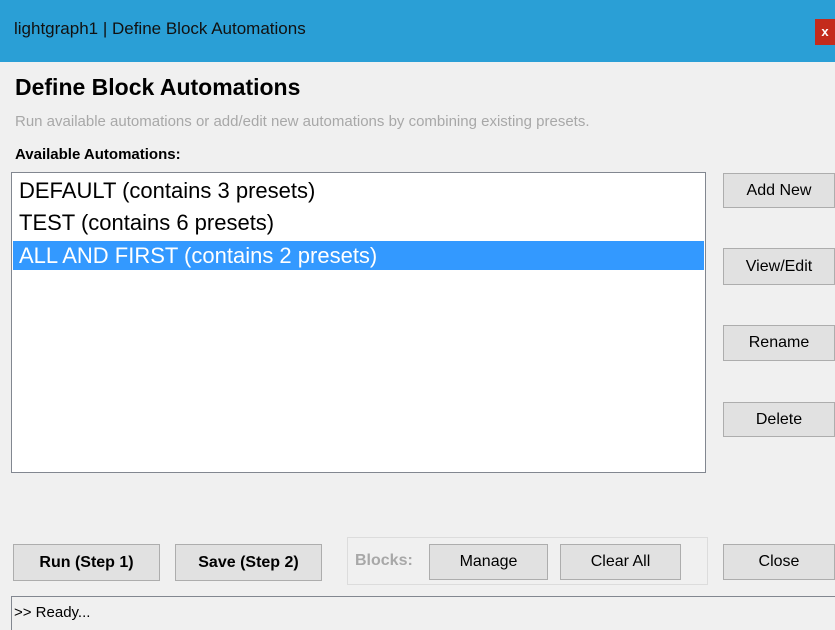 The image size is (835, 630). I want to click on list-item-test: TEST (contains 6 presets), so click(358, 222).